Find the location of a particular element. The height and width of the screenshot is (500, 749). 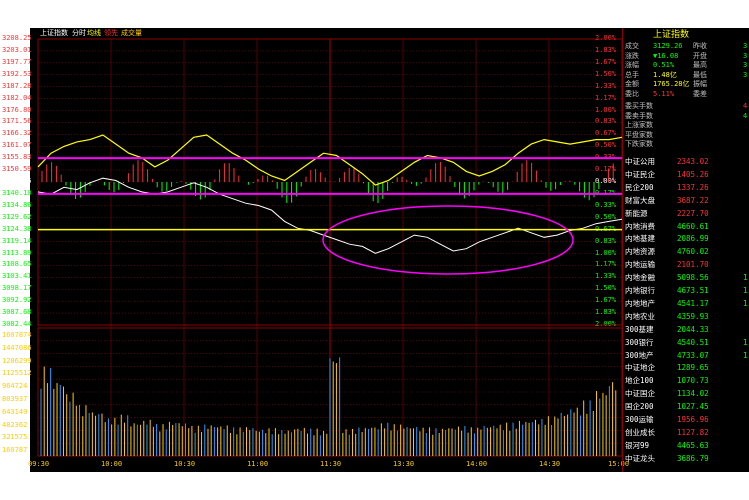

quote-v1: 1765.28亿 is located at coordinates (671, 84).